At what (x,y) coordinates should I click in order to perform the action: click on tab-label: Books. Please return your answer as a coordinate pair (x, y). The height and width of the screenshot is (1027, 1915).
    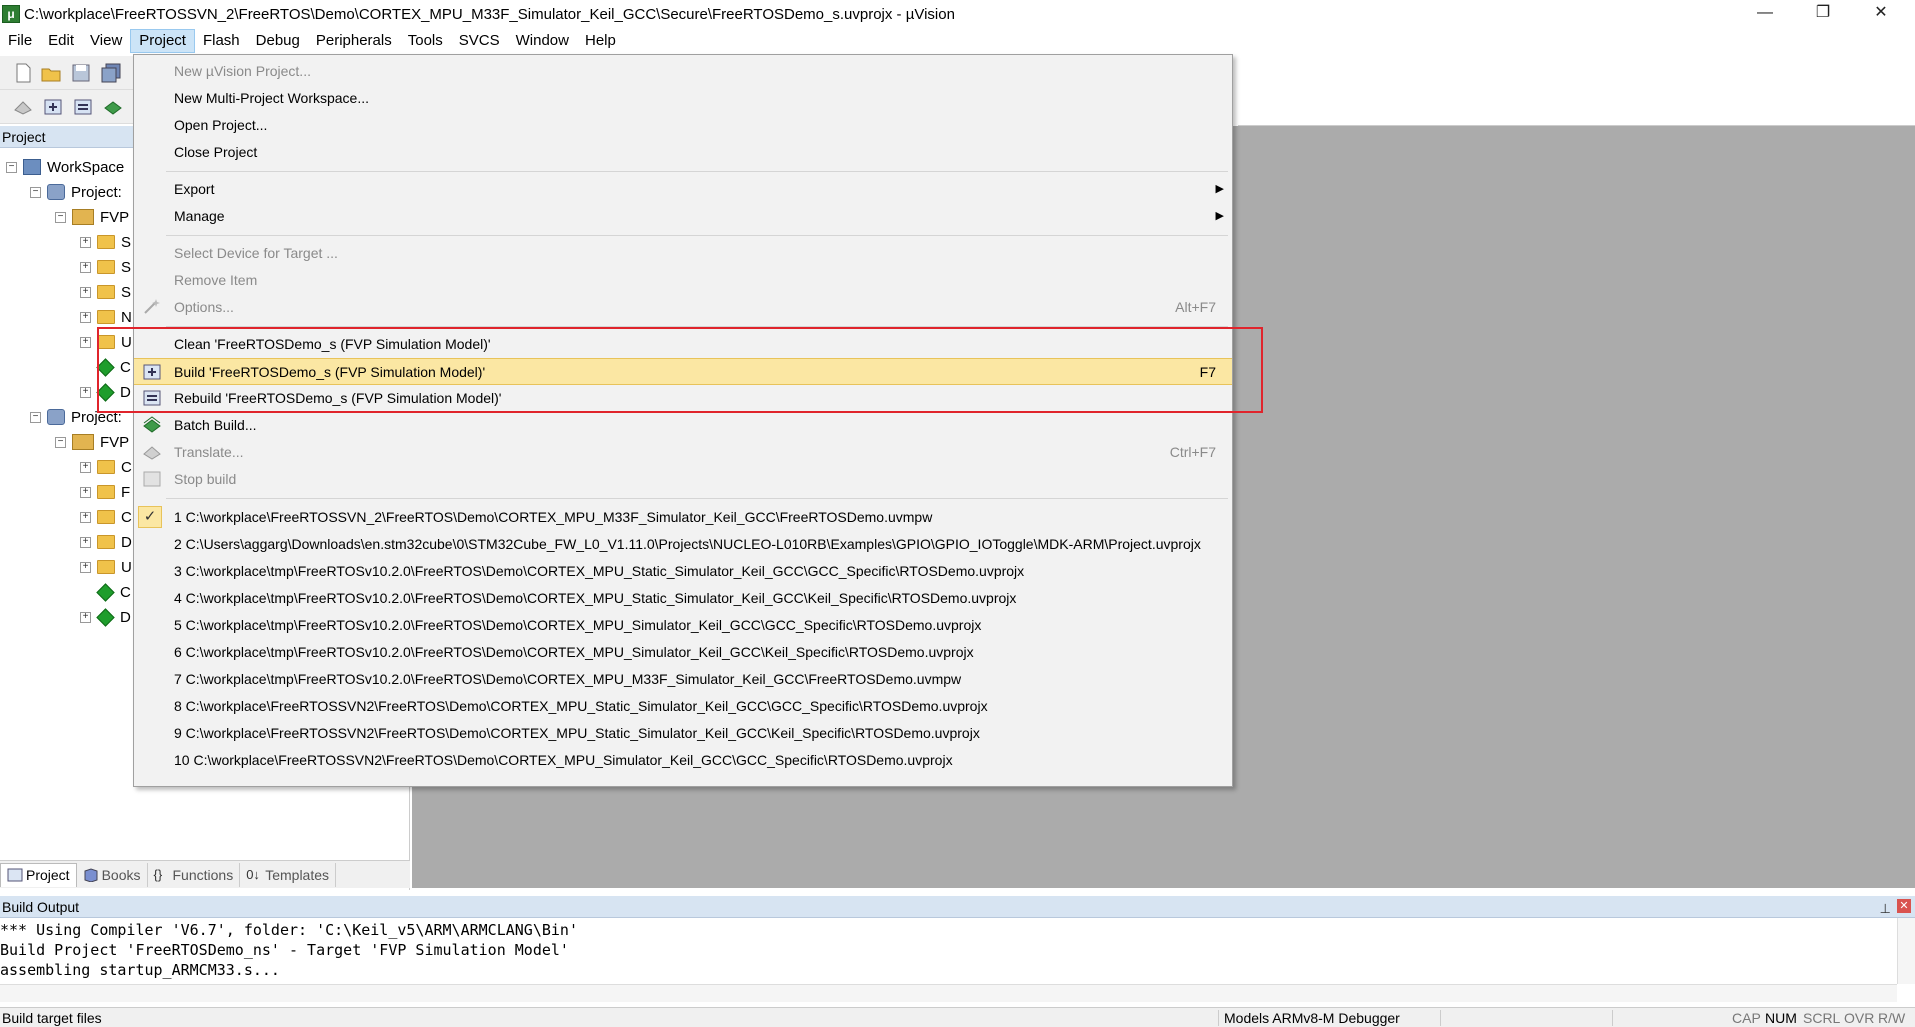
    Looking at the image, I should click on (121, 874).